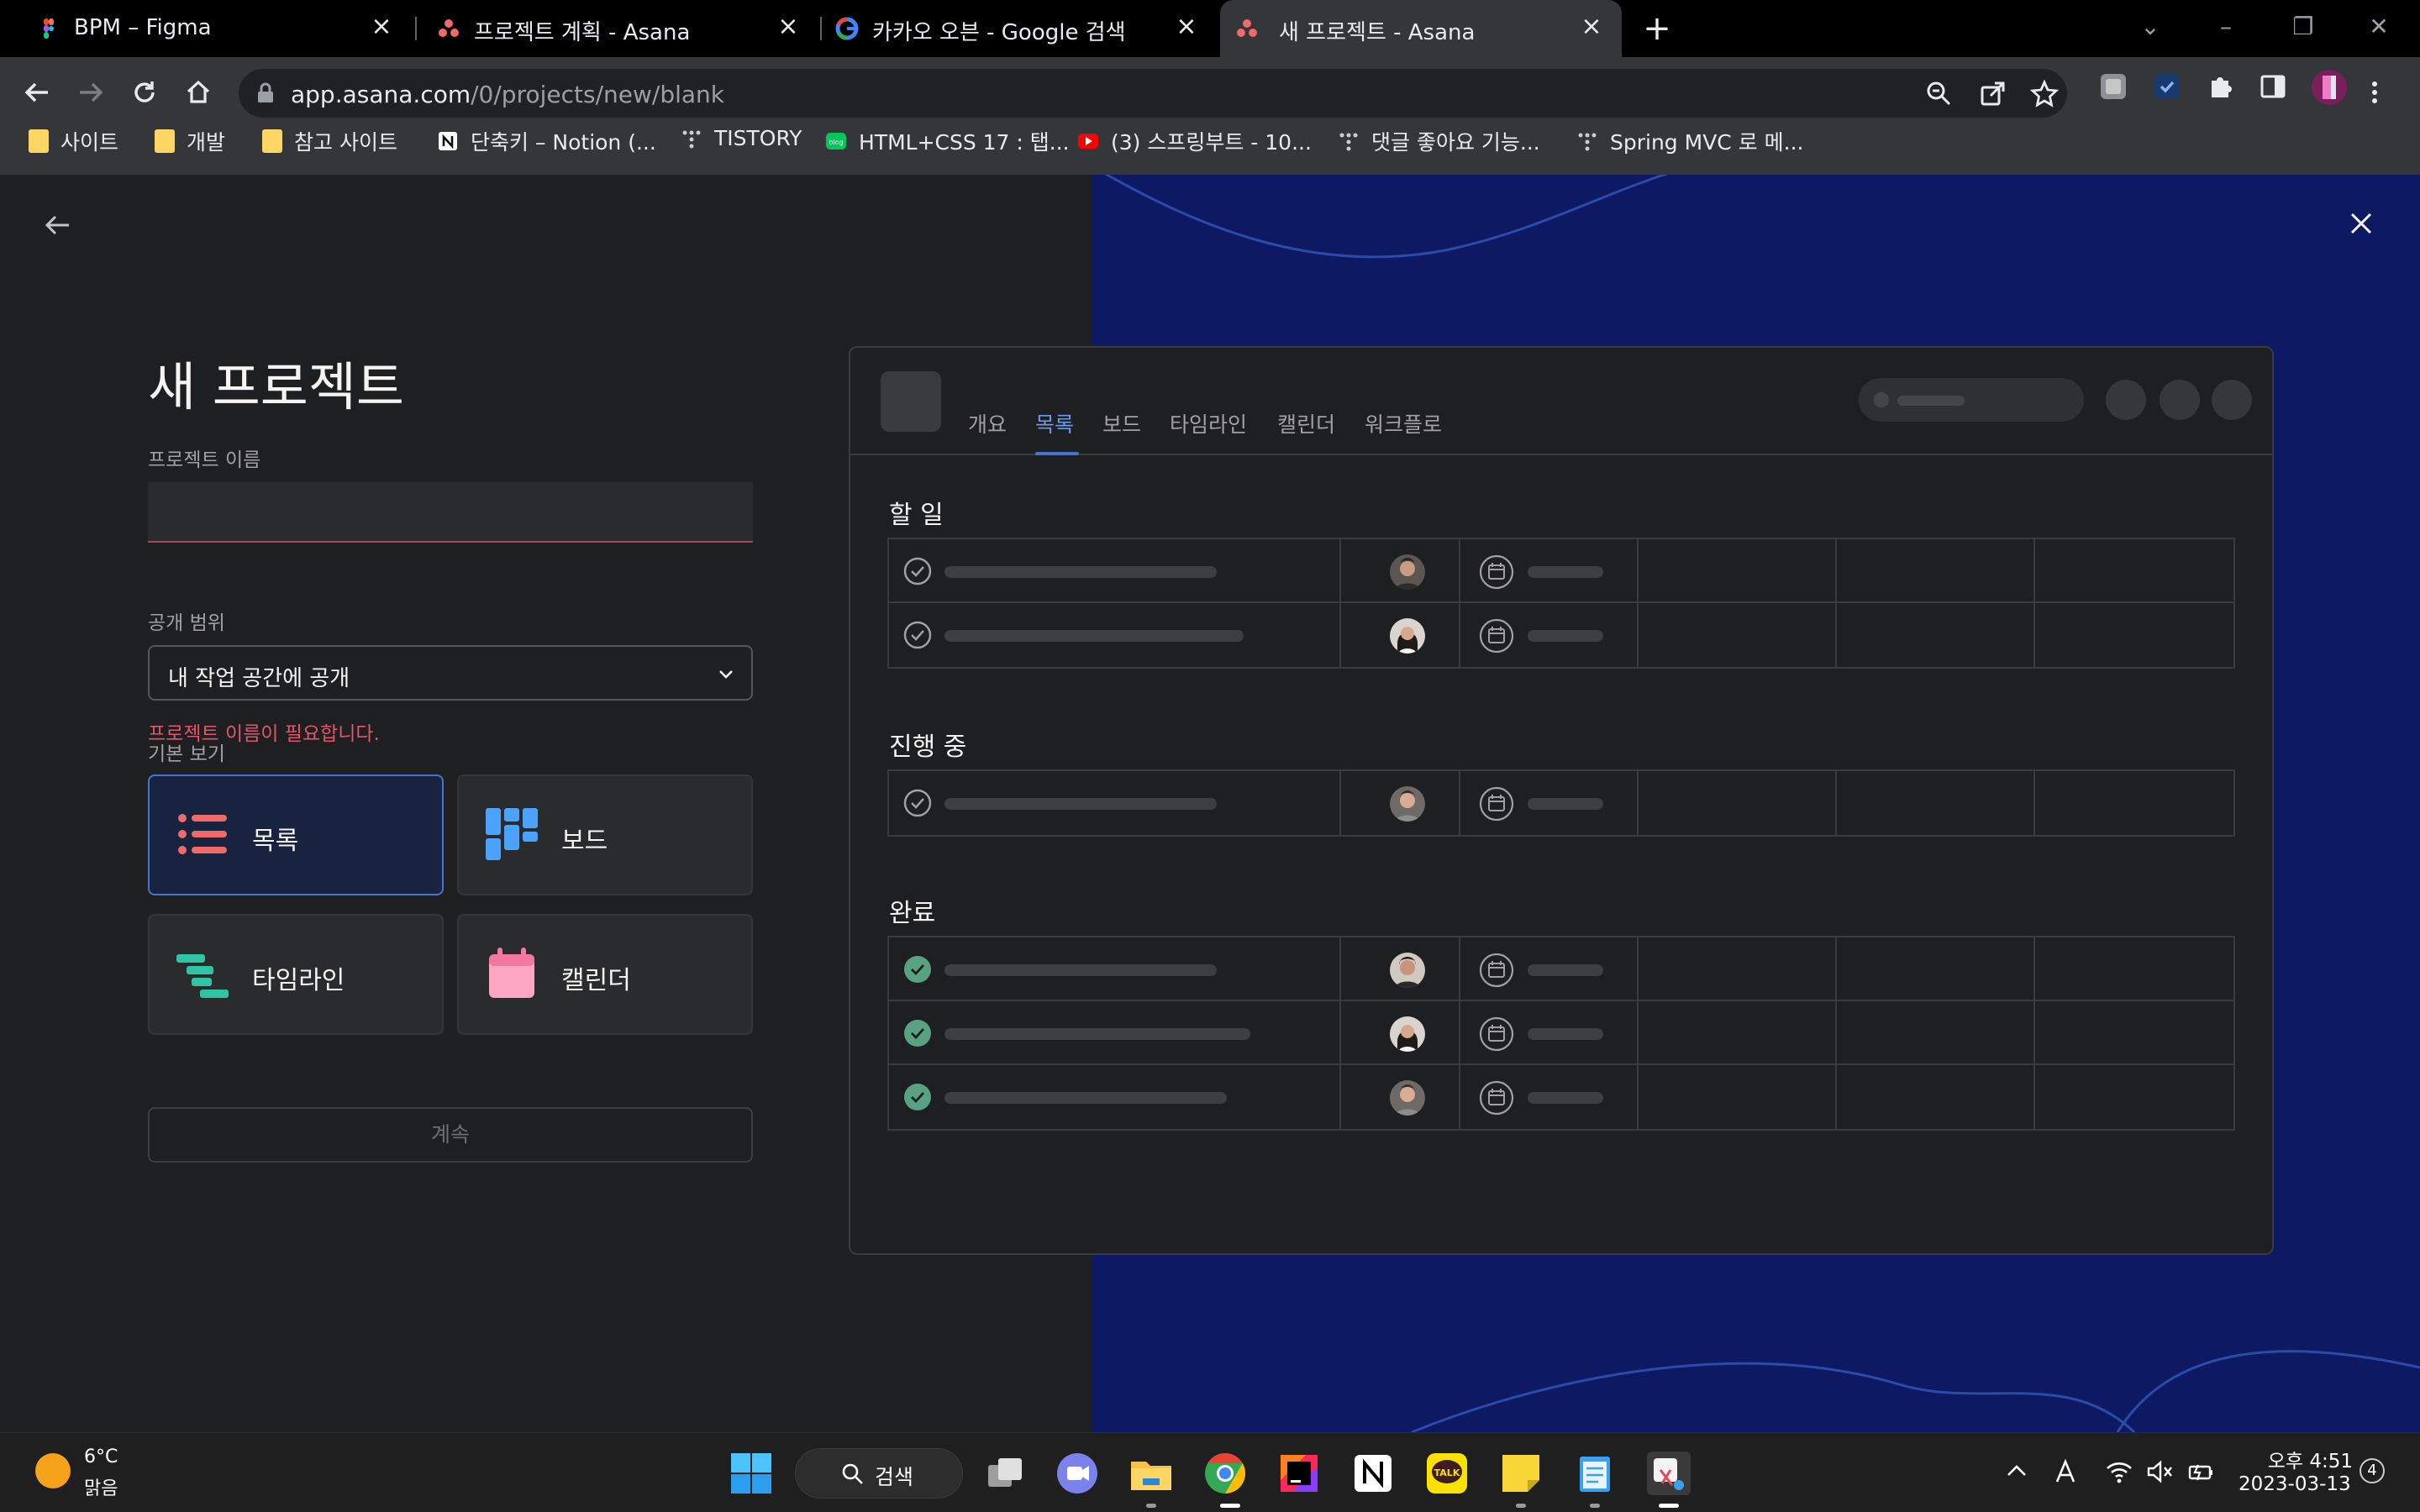  What do you see at coordinates (37, 92) in the screenshot?
I see `back-button` at bounding box center [37, 92].